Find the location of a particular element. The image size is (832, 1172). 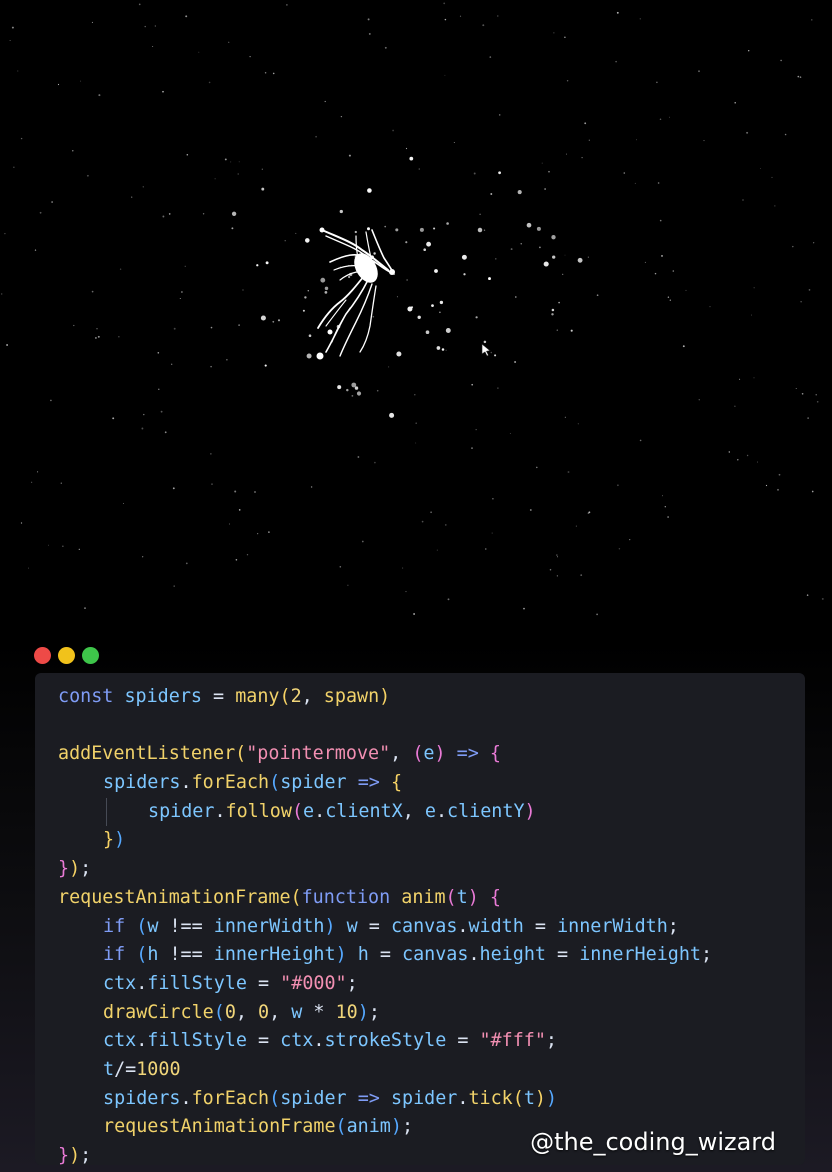

code-token: if is located at coordinates (114, 955).